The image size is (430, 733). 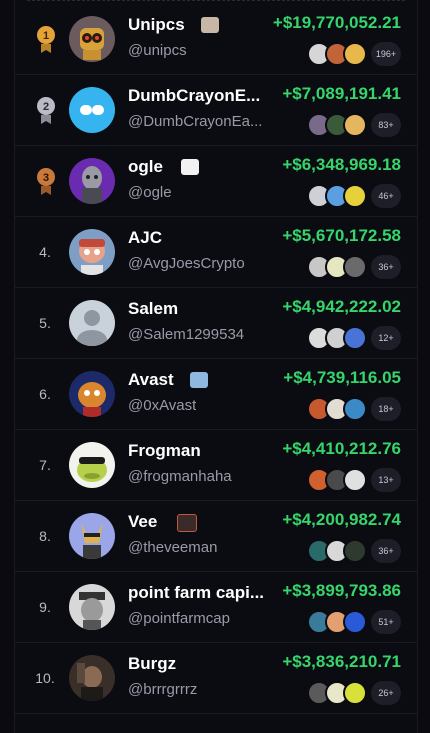 I want to click on pnl-value: +$3,836,210.71, so click(x=341, y=661).